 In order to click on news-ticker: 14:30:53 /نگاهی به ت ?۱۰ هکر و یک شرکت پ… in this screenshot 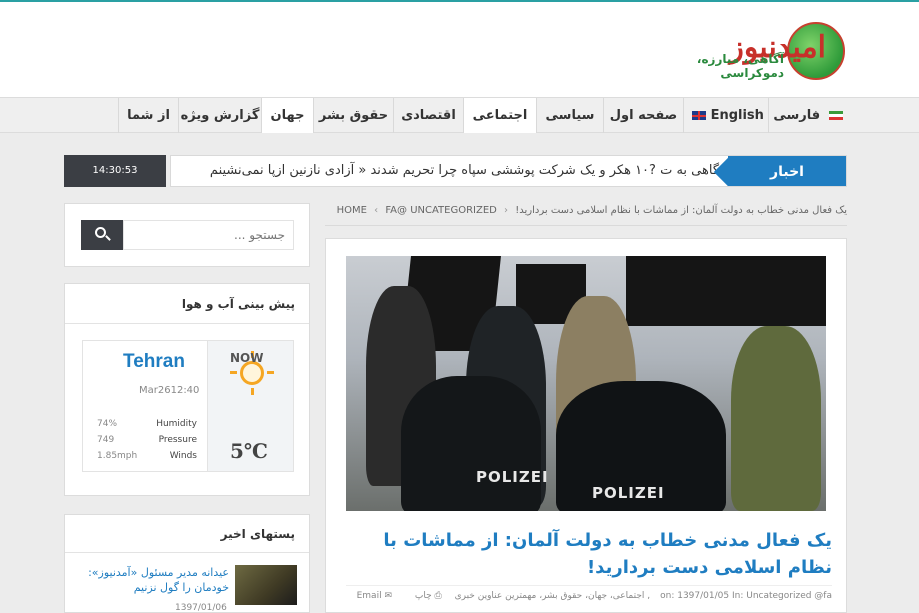, I will do `click(455, 171)`.